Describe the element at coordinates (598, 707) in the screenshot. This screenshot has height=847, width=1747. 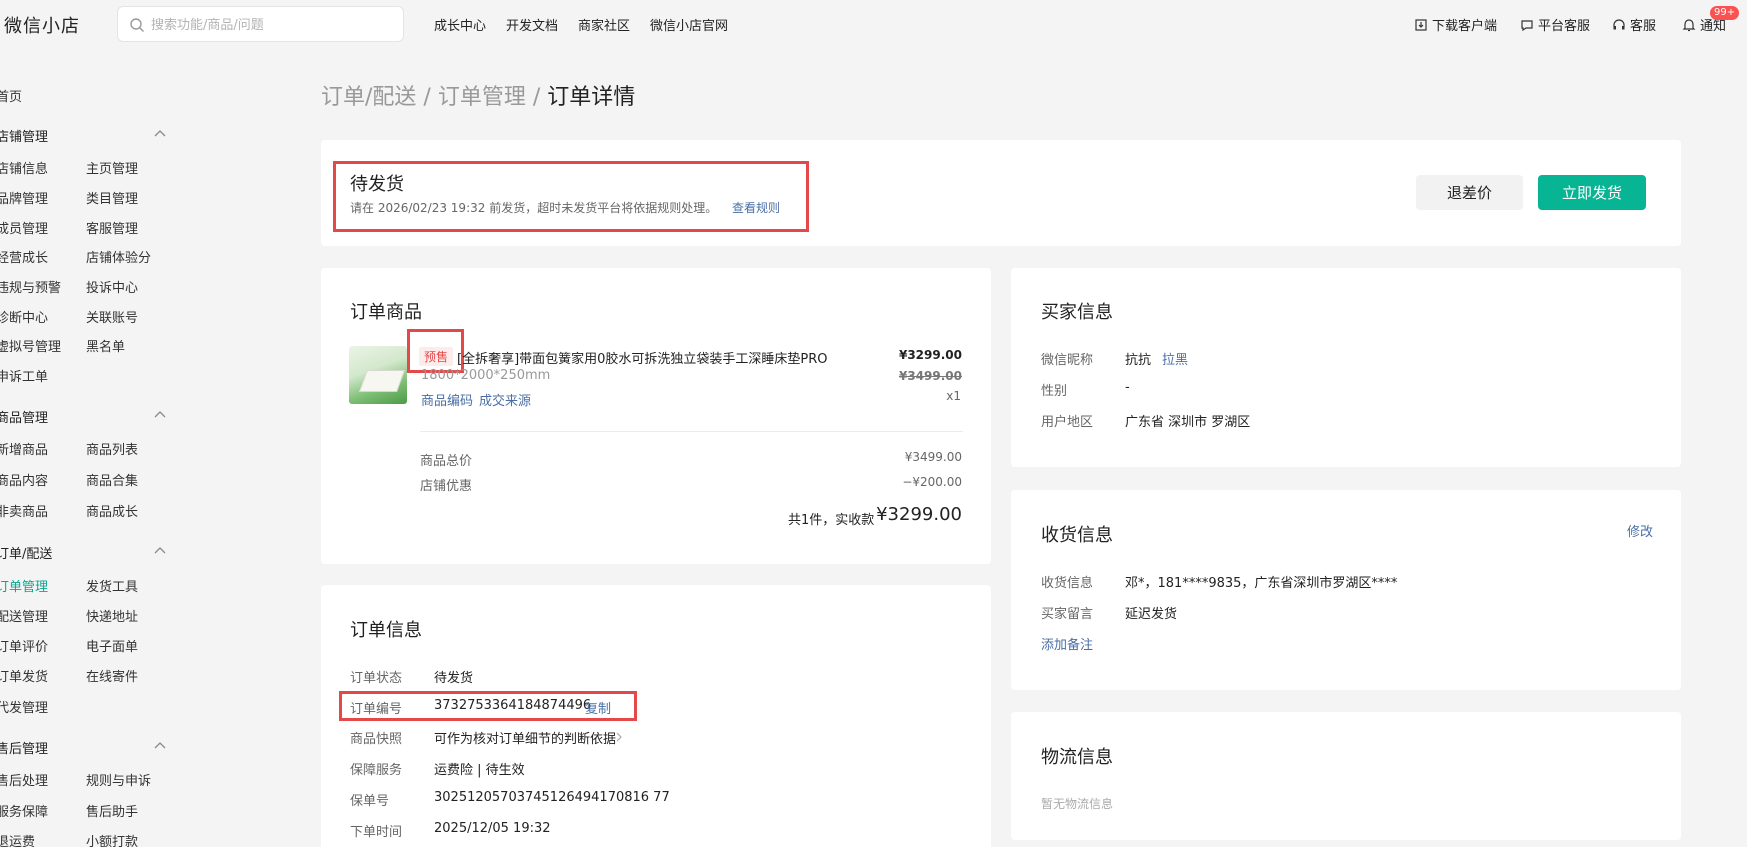
I see `copy-order-number-button: 复制` at that location.